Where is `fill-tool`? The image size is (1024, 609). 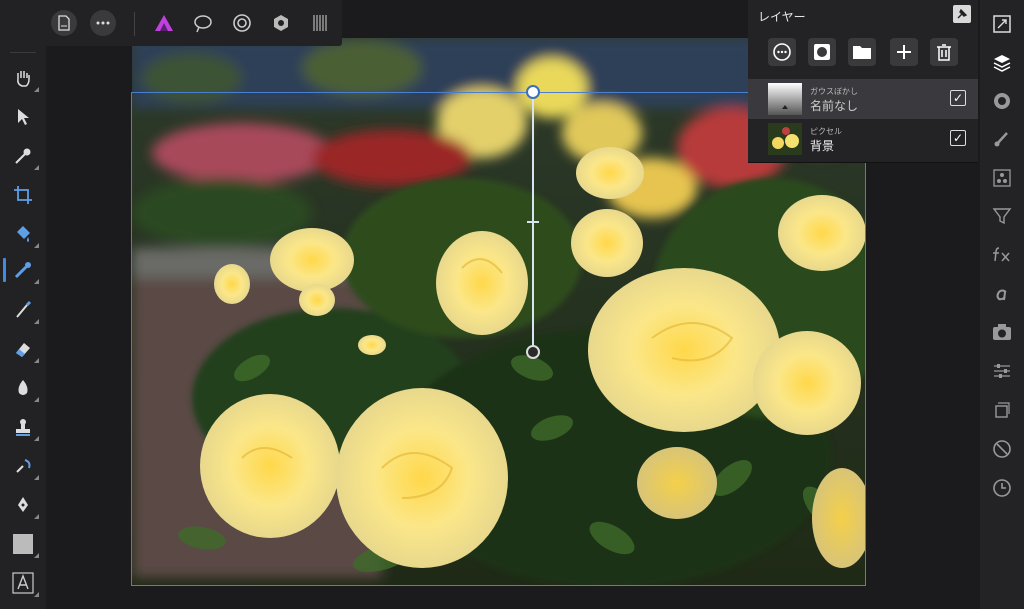 fill-tool is located at coordinates (24, 234).